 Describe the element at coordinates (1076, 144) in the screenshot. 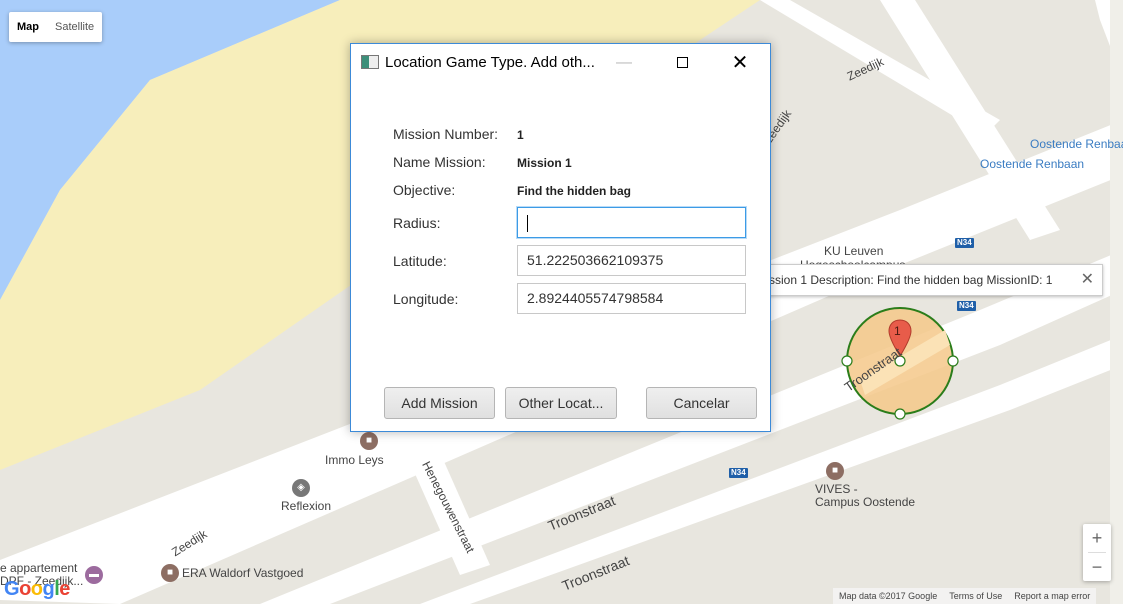

I see `poi-label-renbaan-1: Oostende Renbaan` at that location.